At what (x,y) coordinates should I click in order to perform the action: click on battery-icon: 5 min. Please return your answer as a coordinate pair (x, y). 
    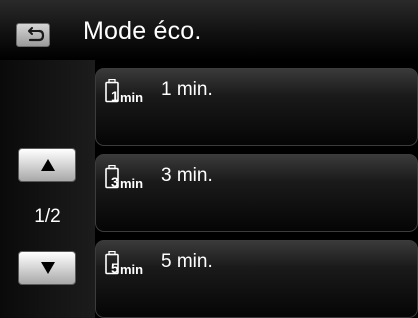
    Looking at the image, I should click on (127, 263).